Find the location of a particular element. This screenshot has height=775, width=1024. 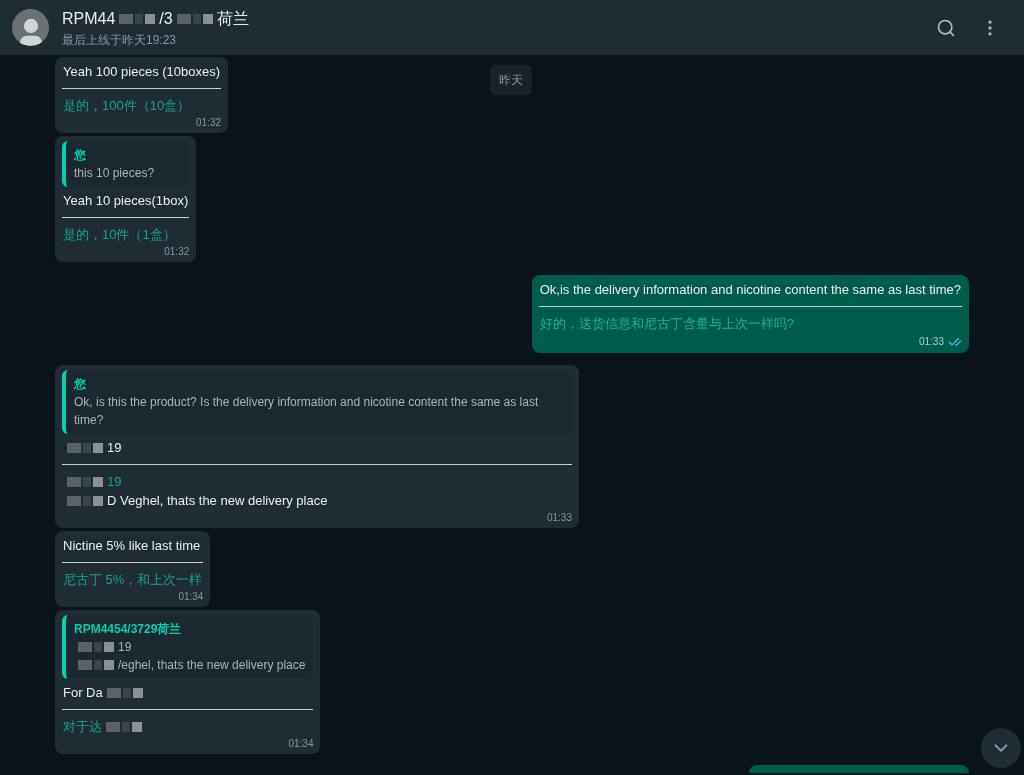

translation-text: 对于达 is located at coordinates (82, 727).